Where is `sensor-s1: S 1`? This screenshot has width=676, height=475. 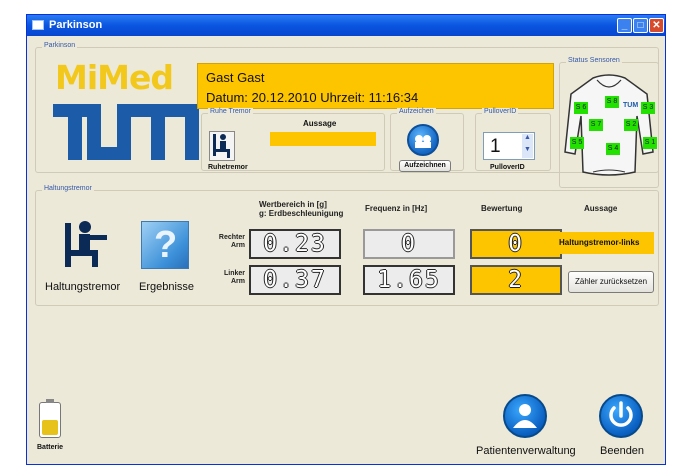
sensor-s1: S 1 is located at coordinates (650, 143).